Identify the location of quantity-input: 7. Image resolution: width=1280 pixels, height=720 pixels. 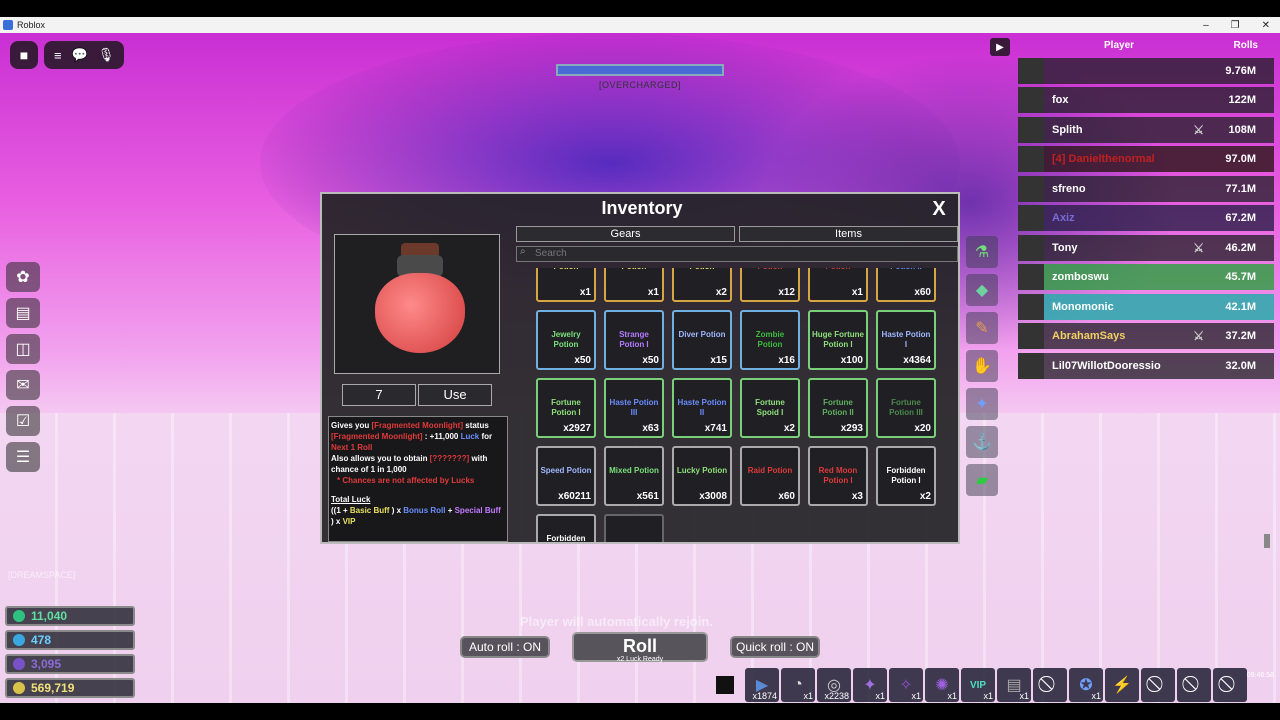
(379, 395).